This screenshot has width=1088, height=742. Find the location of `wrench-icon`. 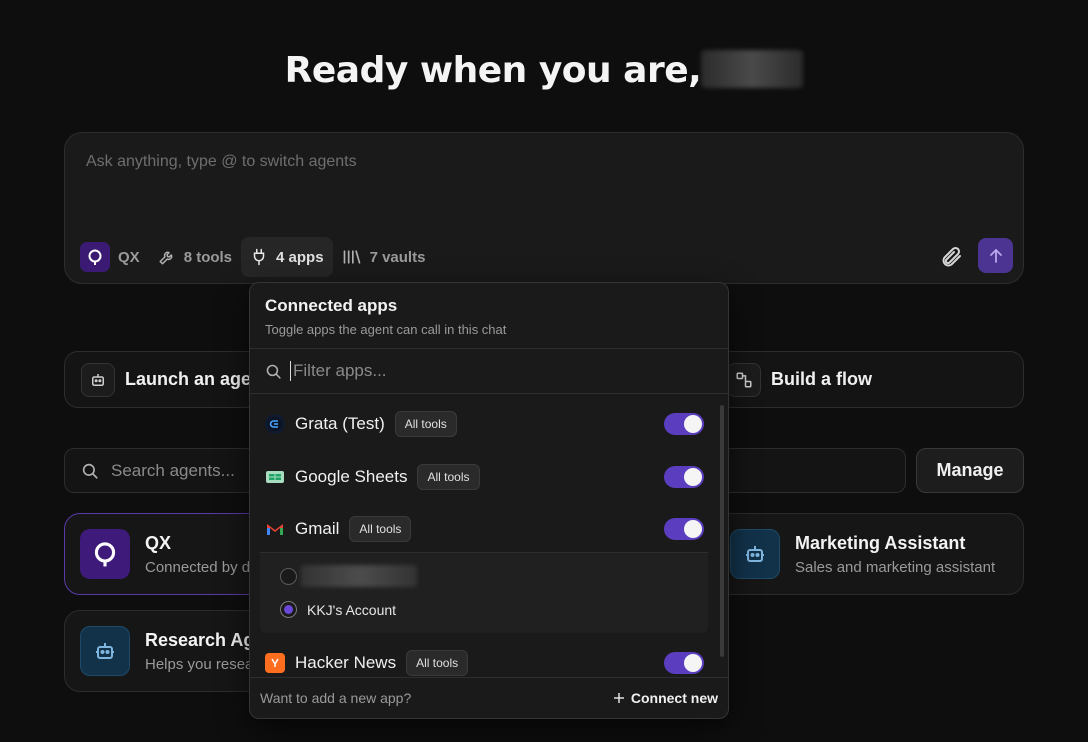

wrench-icon is located at coordinates (166, 258).